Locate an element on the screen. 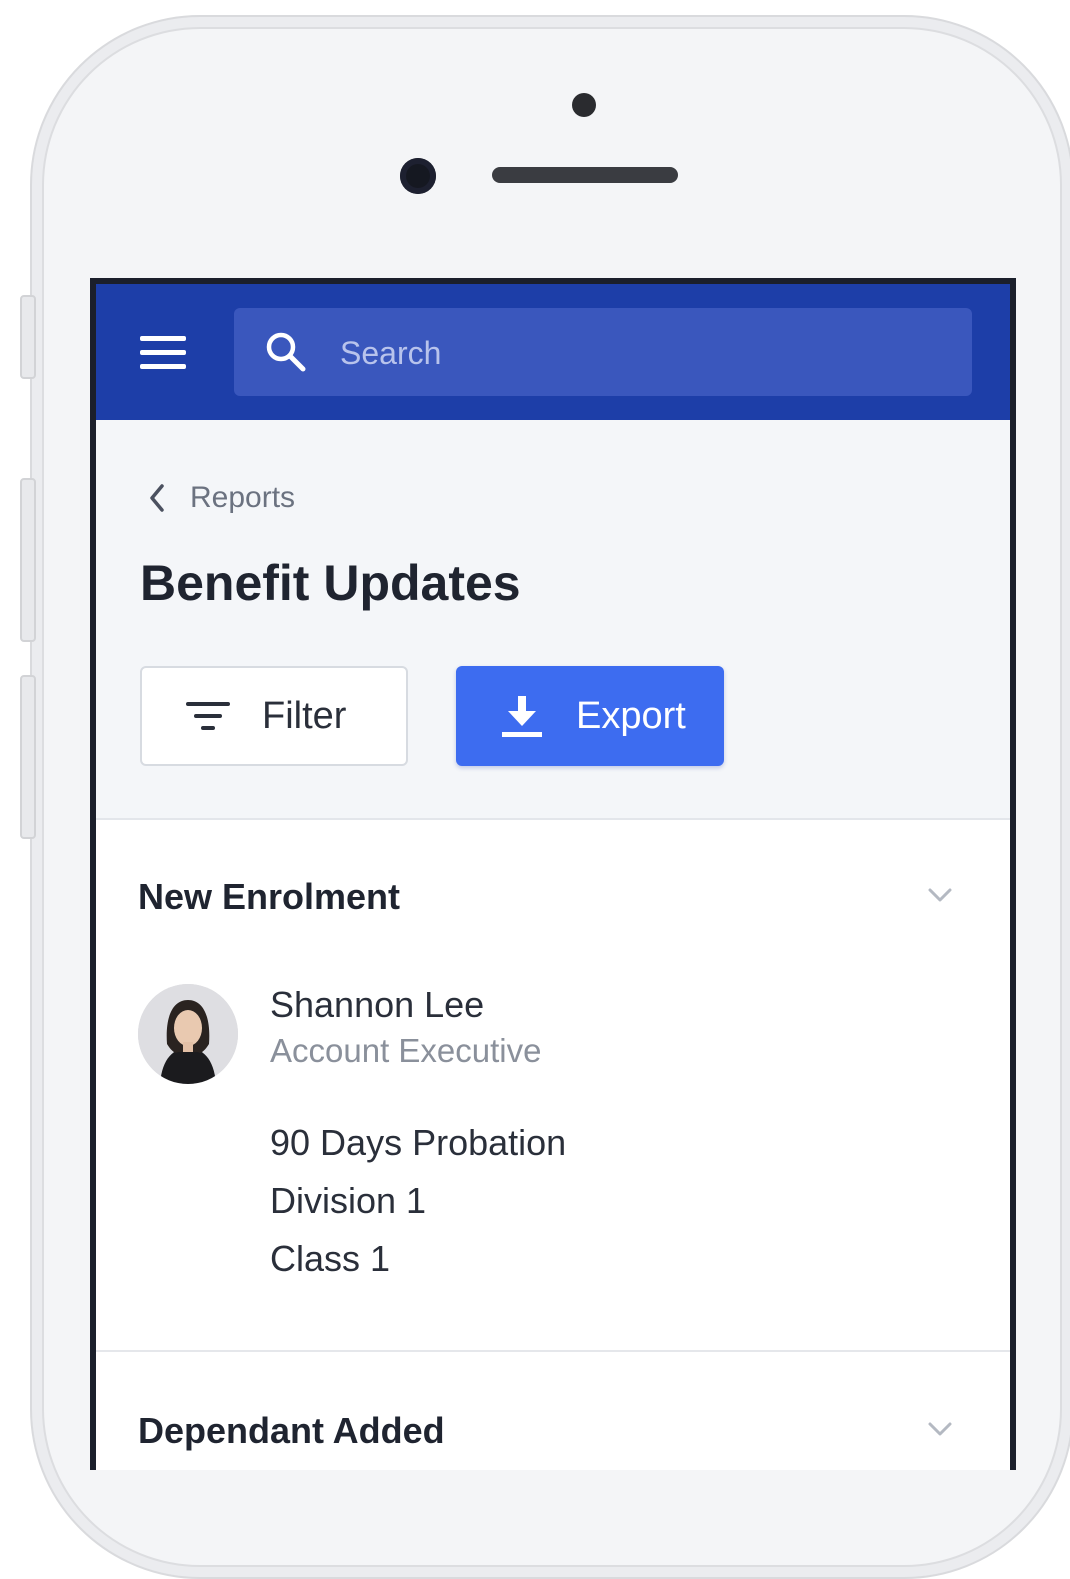 The image size is (1070, 1579). detail-division: Division 1 is located at coordinates (348, 1200).